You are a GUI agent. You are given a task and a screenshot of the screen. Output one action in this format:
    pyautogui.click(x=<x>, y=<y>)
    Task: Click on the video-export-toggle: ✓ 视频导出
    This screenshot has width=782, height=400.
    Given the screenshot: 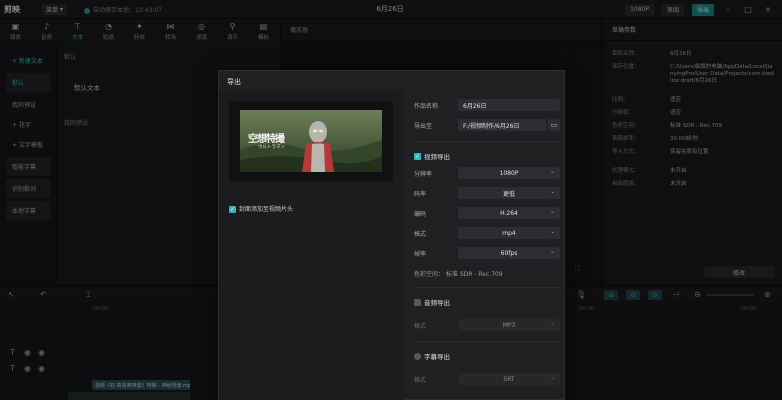 What is the action you would take?
    pyautogui.click(x=432, y=156)
    